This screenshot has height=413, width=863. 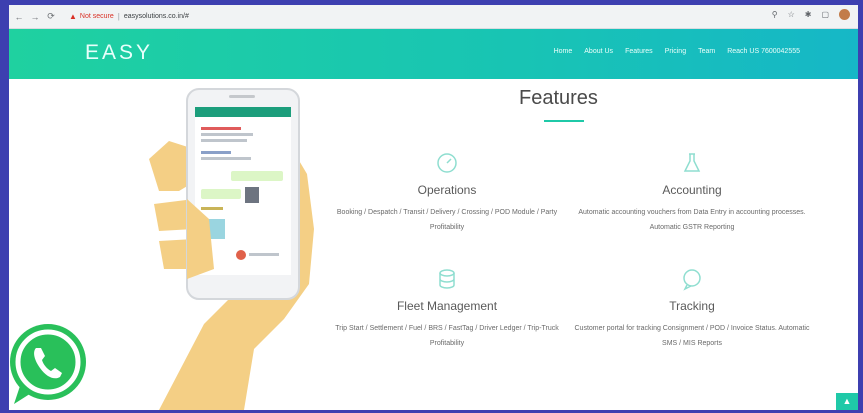 I want to click on forward-icon: →, so click(x=35, y=17).